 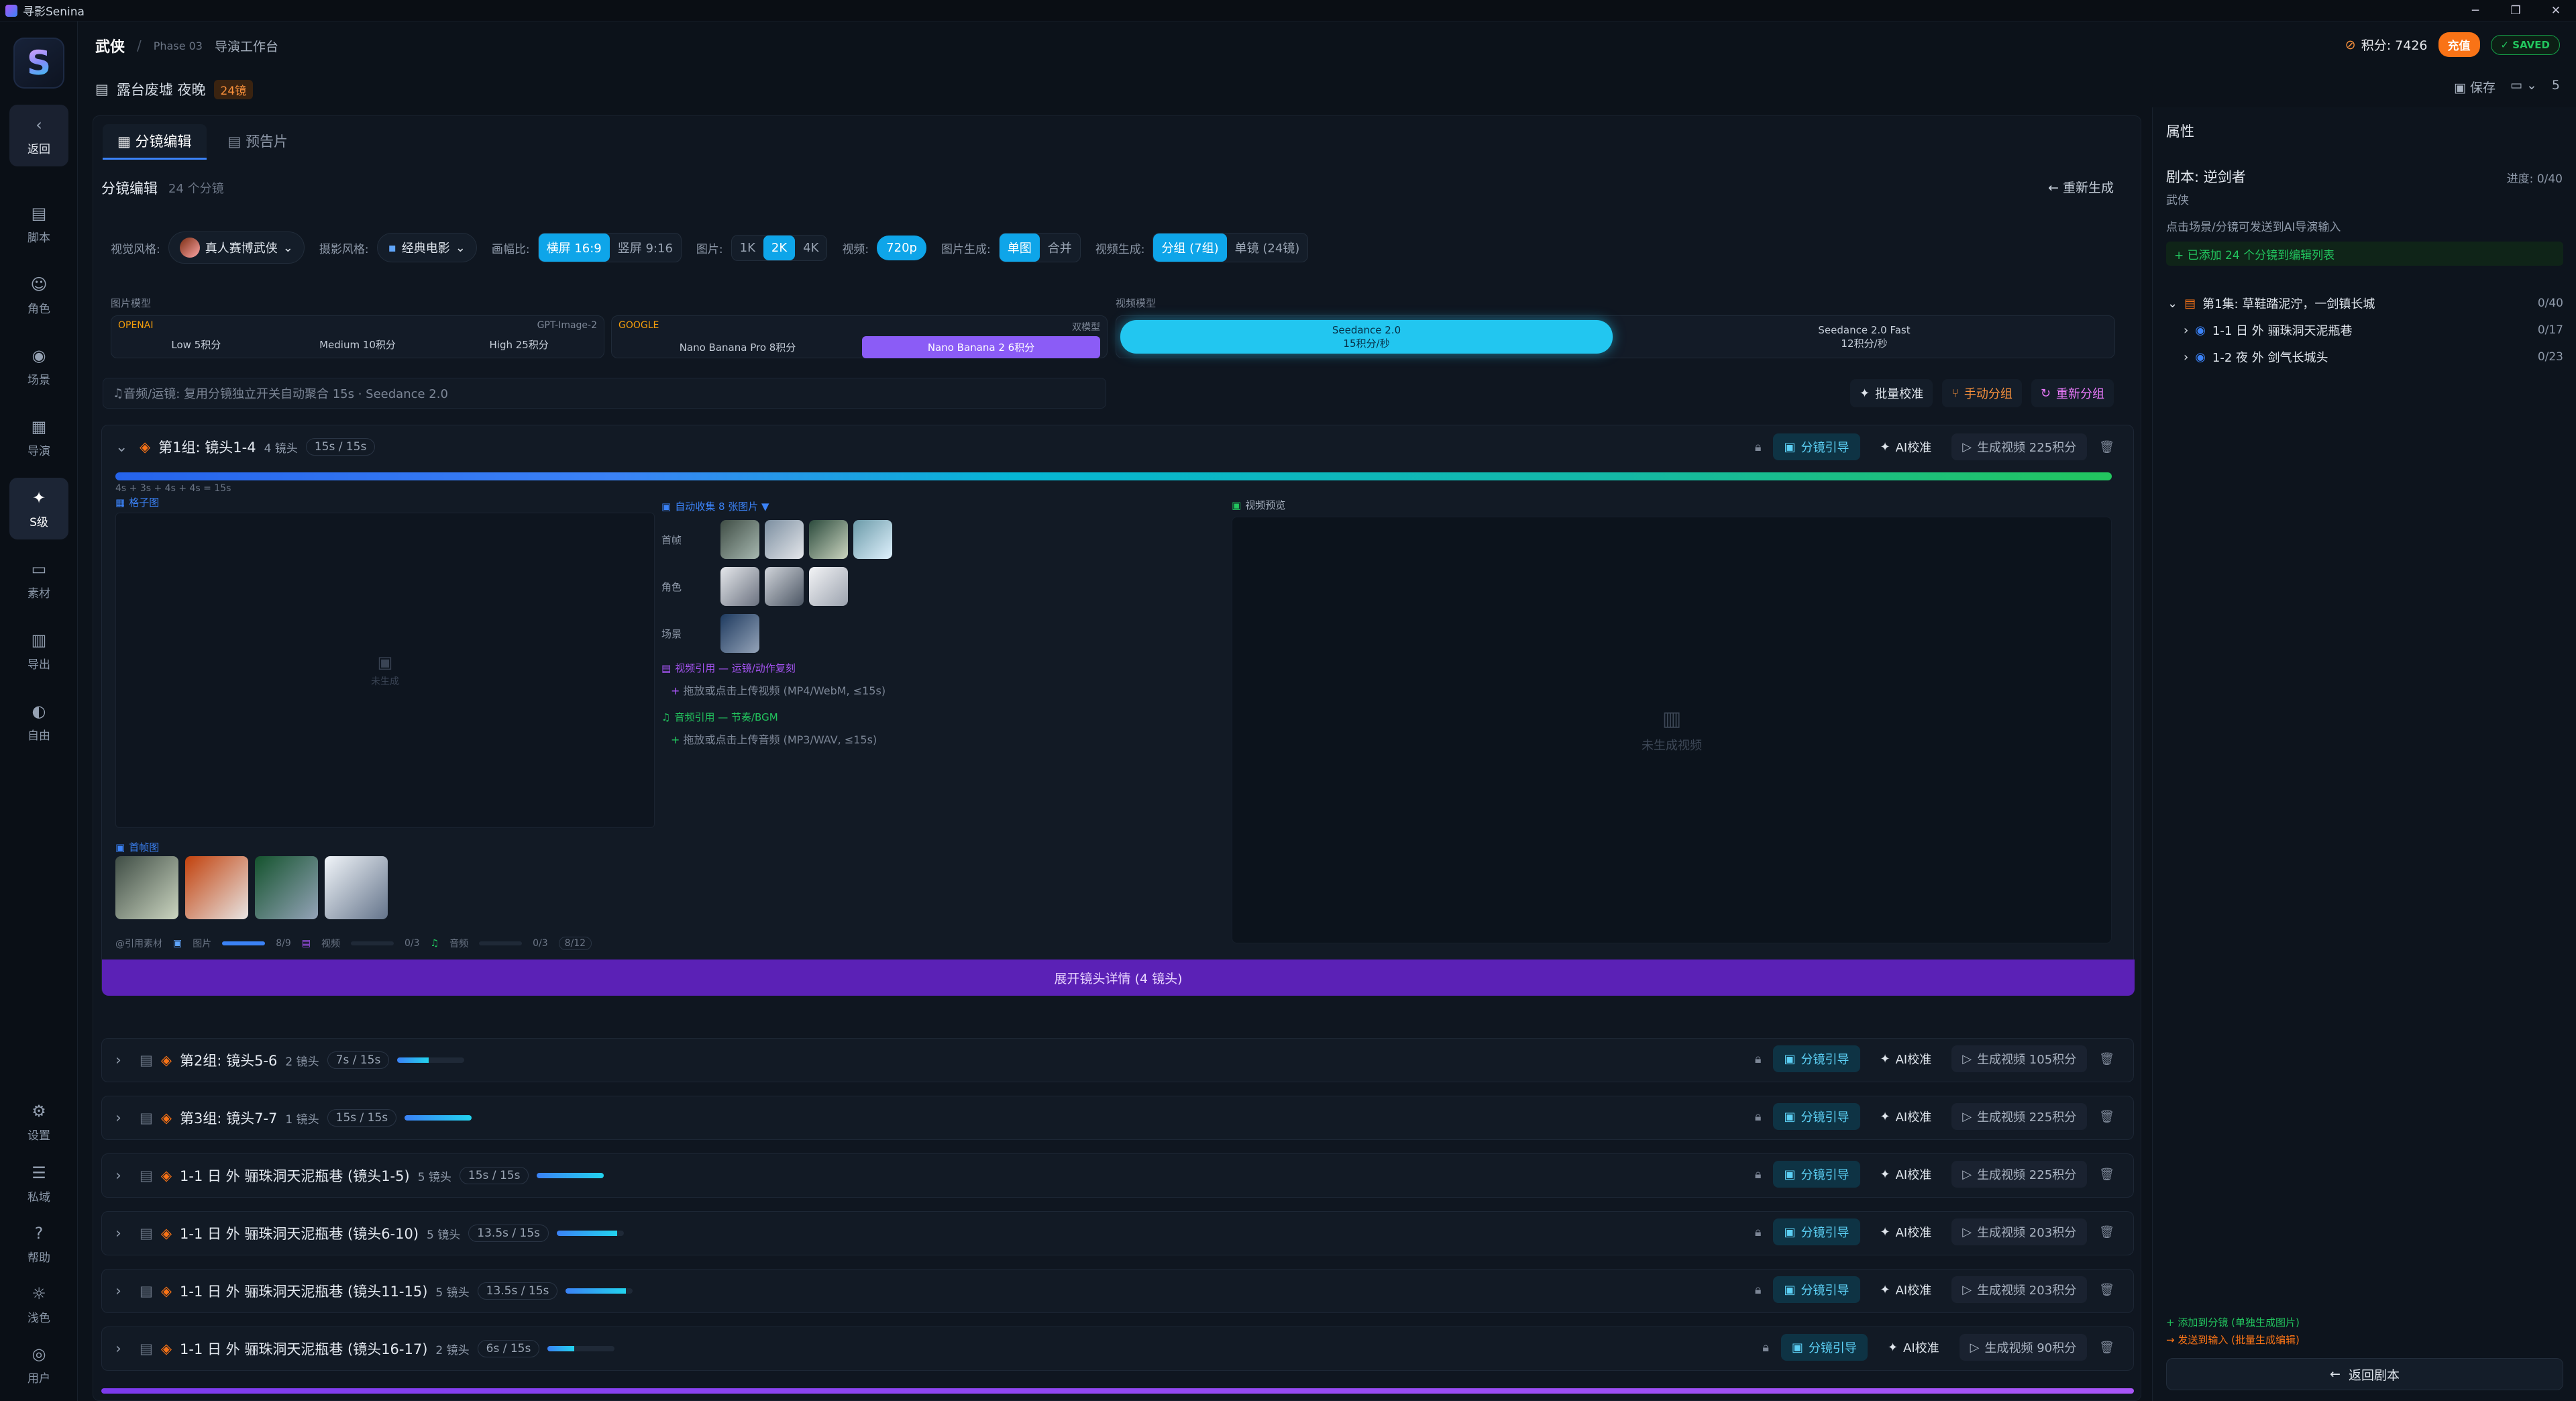 I want to click on seedance-2-option: Seedance 2.0 15积分/秒, so click(x=1366, y=337).